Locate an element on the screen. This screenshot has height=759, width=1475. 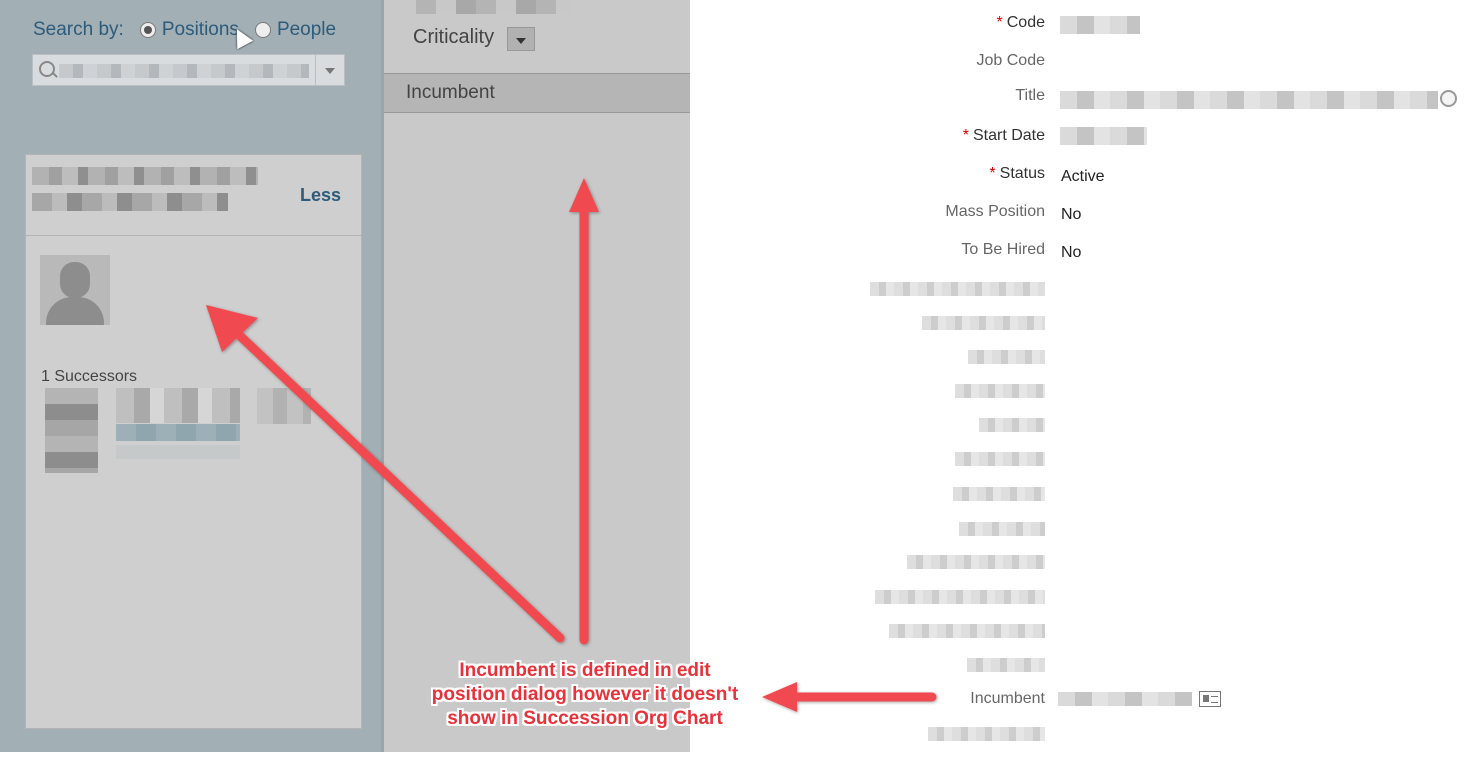
incumbent-value-redacted is located at coordinates (1125, 699).